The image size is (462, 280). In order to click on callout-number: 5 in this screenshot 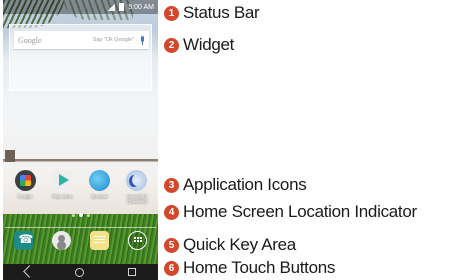, I will do `click(171, 245)`.